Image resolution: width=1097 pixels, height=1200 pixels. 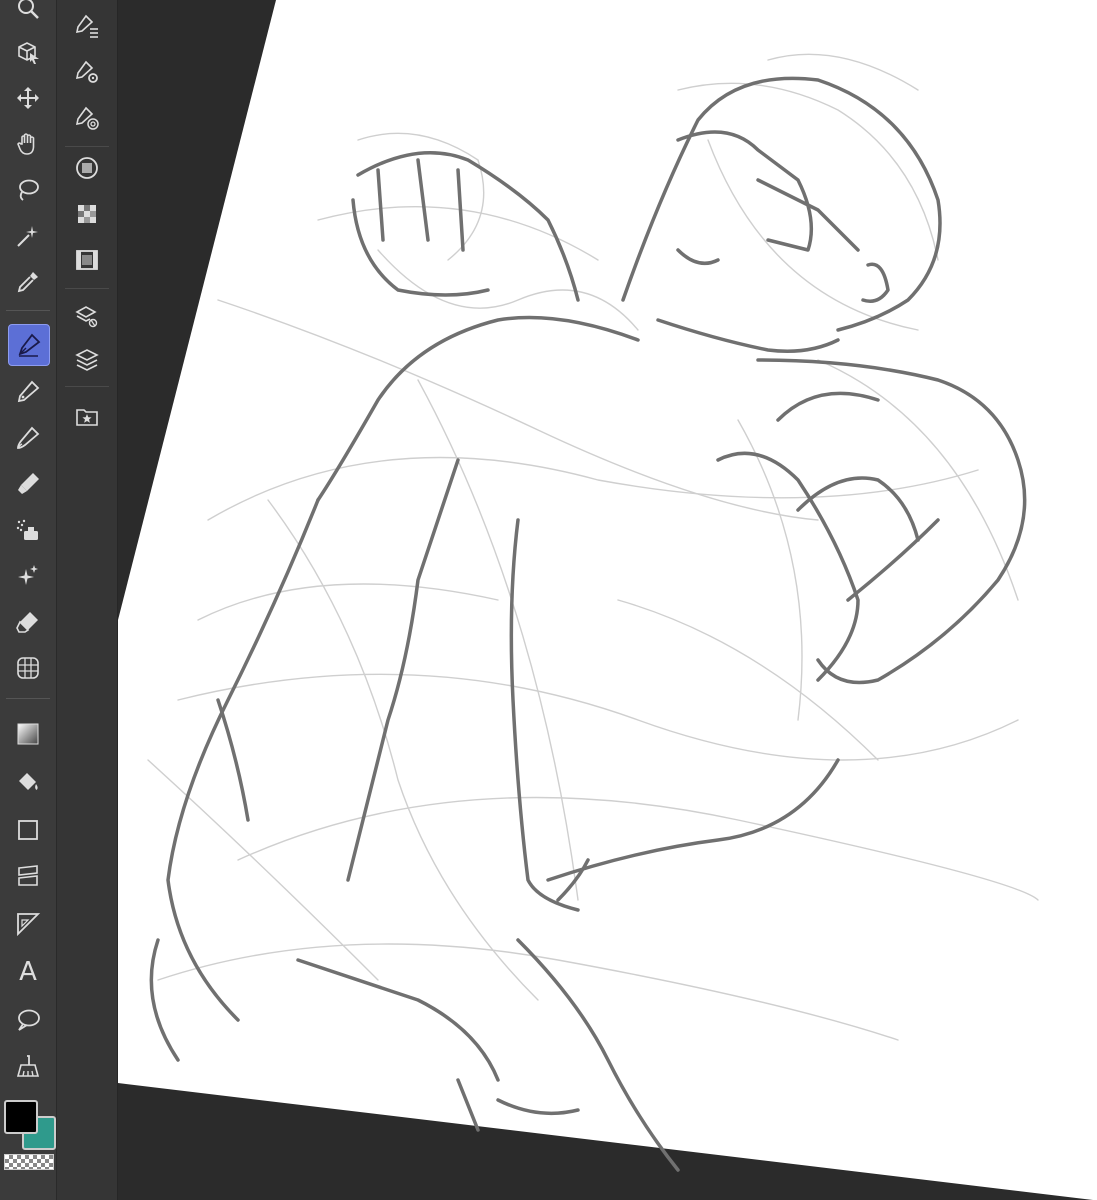 I want to click on material-button, so click(x=87, y=416).